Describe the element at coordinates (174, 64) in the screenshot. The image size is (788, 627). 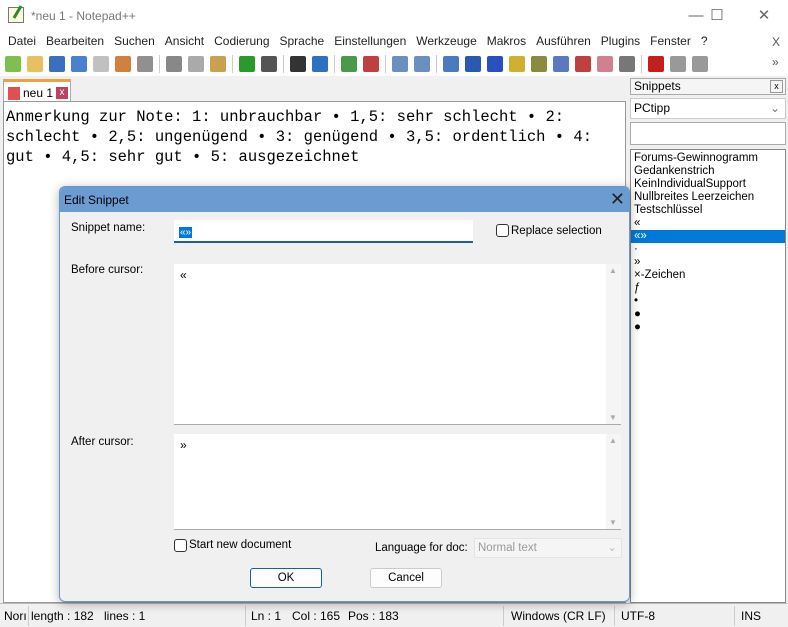
I see `cut-icon` at that location.